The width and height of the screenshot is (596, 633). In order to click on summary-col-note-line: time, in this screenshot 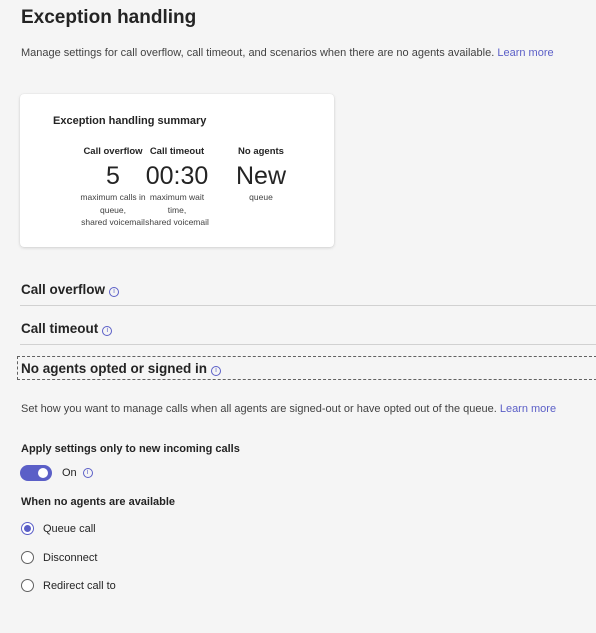, I will do `click(177, 209)`.